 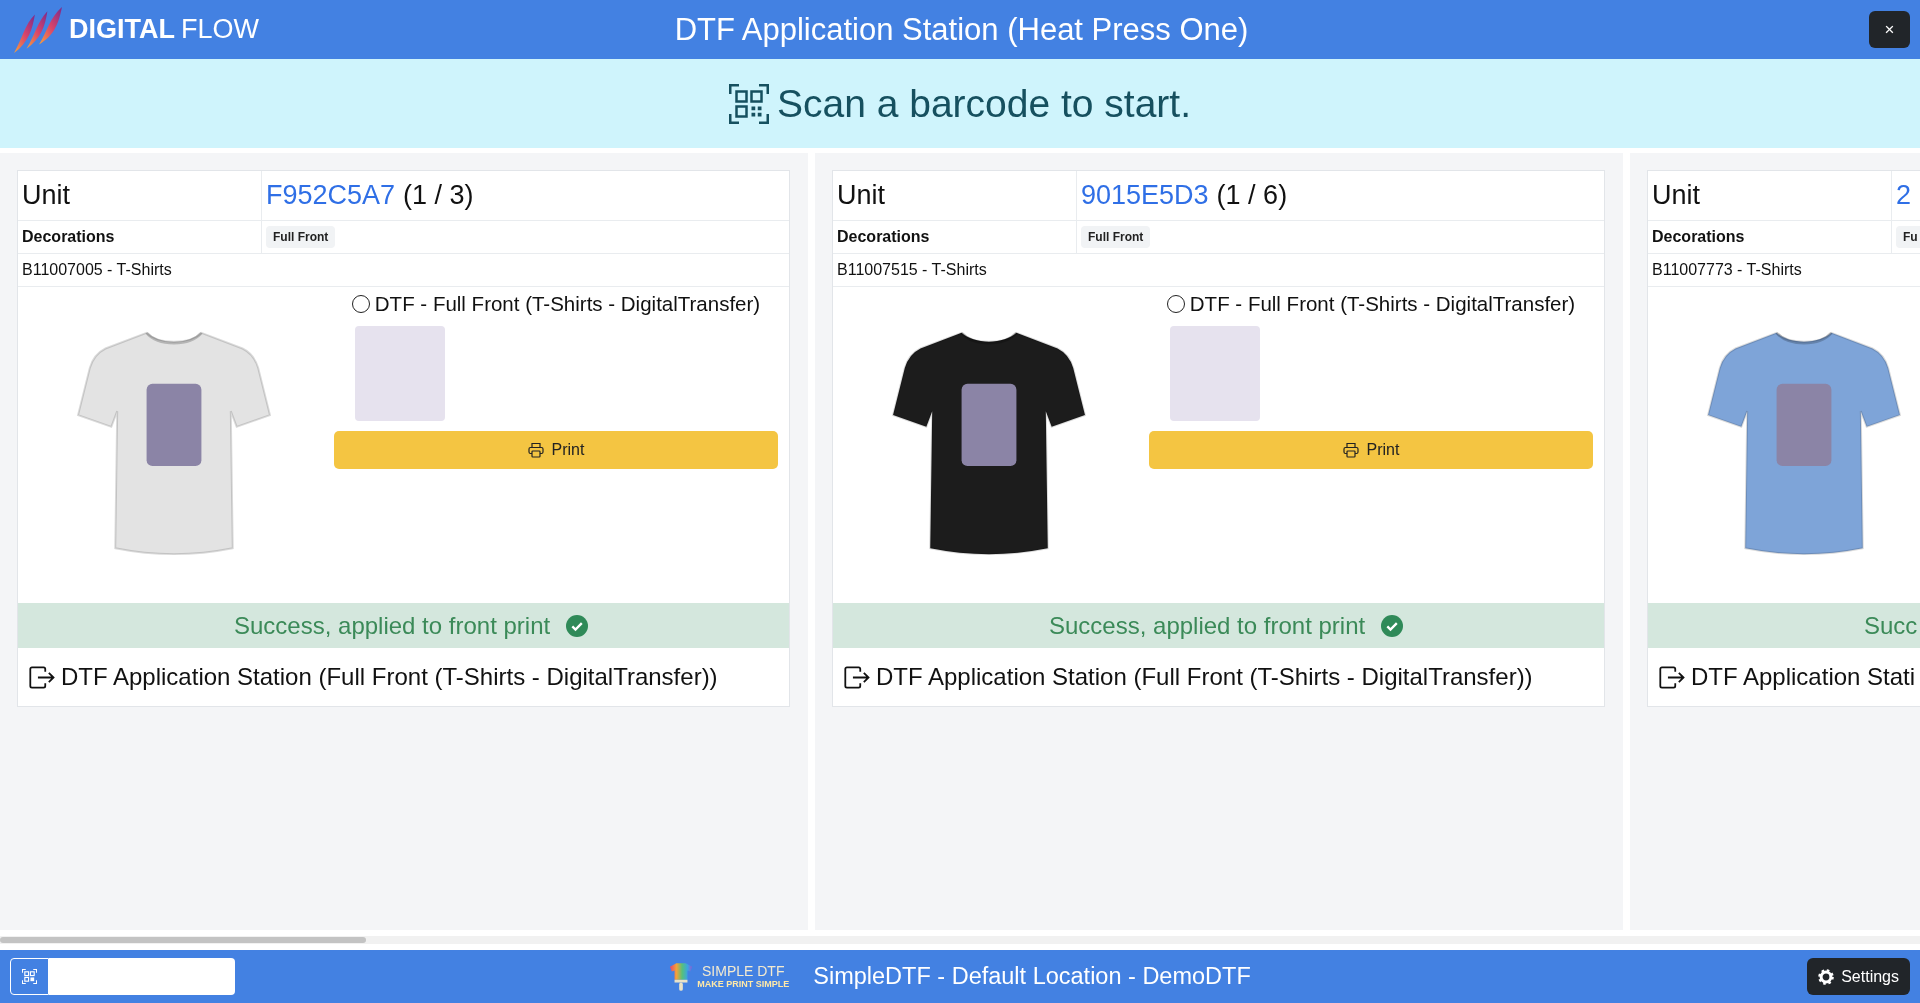 What do you see at coordinates (220, 29) in the screenshot?
I see `logo-text: FLOW` at bounding box center [220, 29].